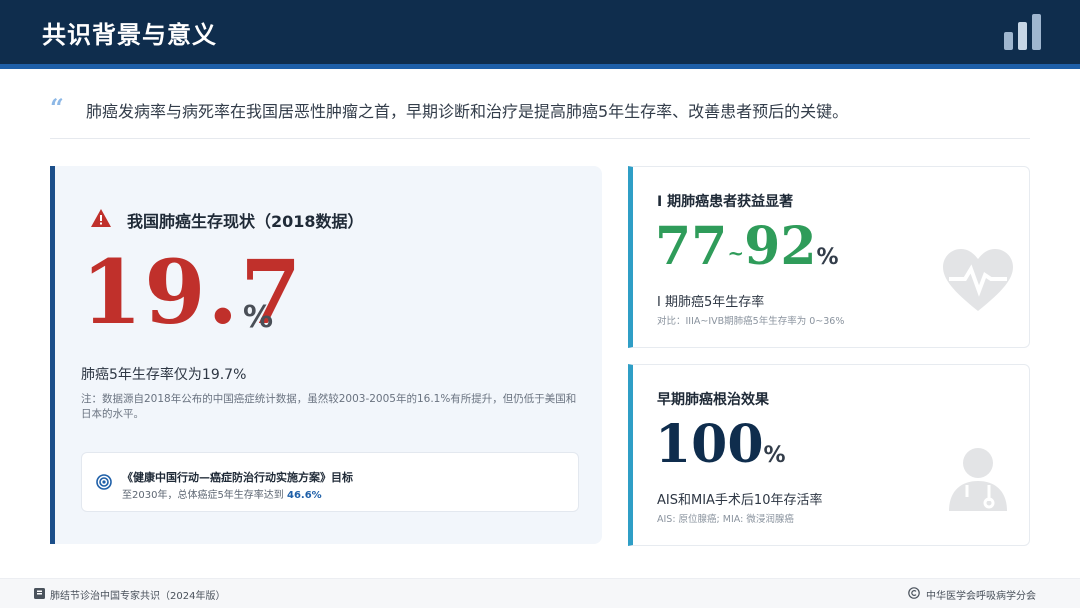  What do you see at coordinates (258, 317) in the screenshot?
I see `survival-rate-unit: %` at bounding box center [258, 317].